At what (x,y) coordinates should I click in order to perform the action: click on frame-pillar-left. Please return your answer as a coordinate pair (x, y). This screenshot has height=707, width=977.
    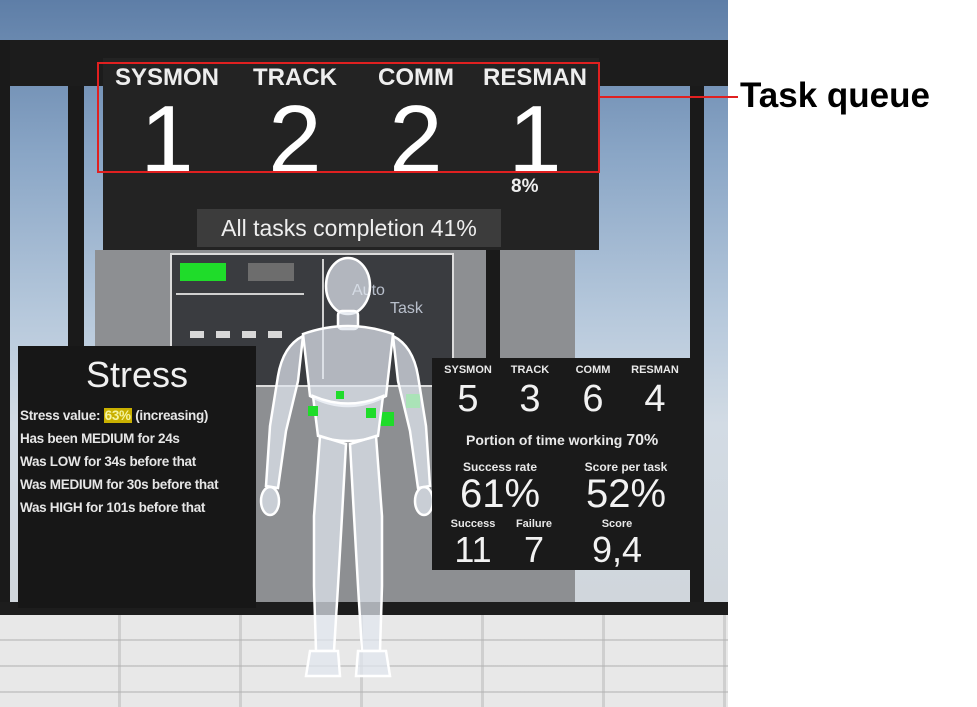
    Looking at the image, I should click on (5, 335).